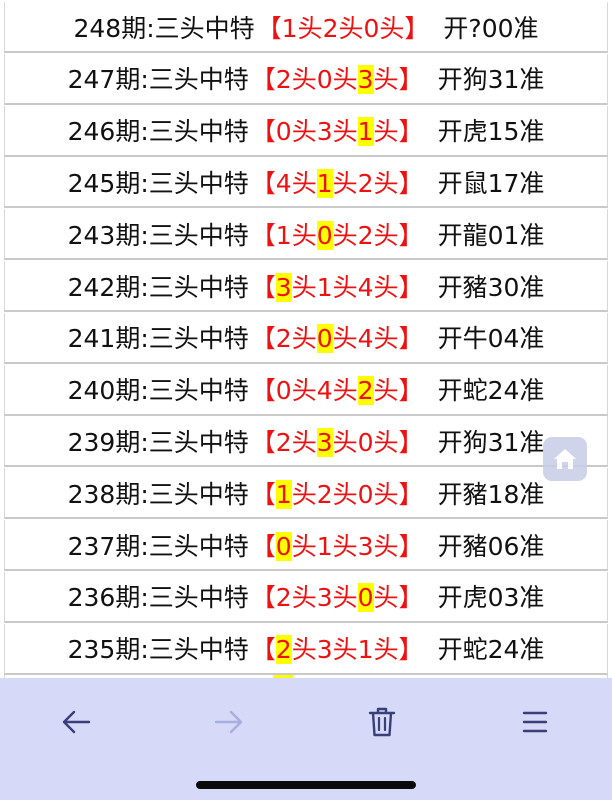 The height and width of the screenshot is (800, 612). What do you see at coordinates (337, 441) in the screenshot?
I see `prediction: 【2头3头0头】` at bounding box center [337, 441].